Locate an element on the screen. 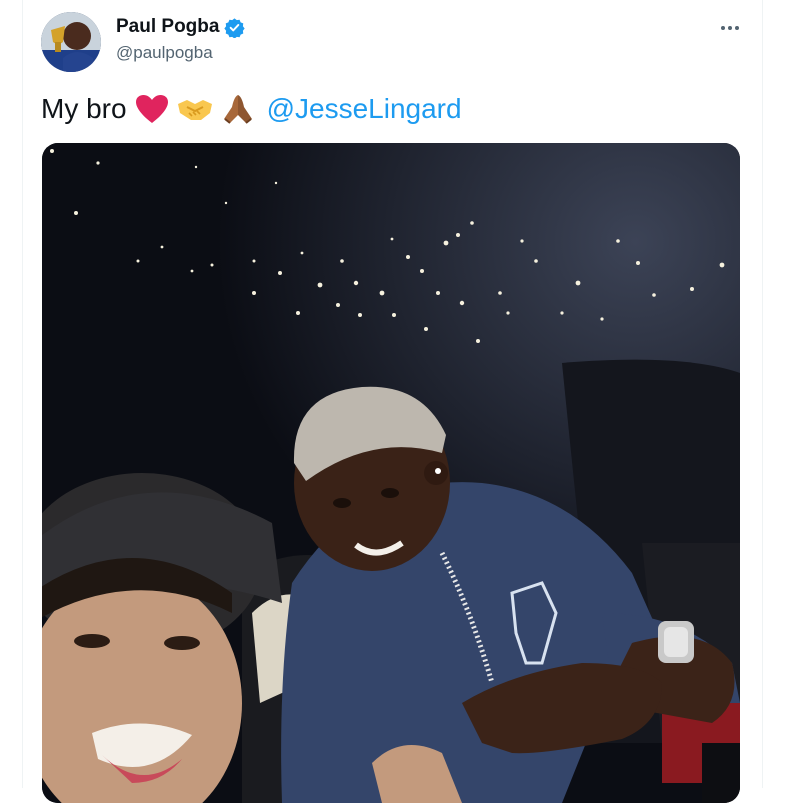 Image resolution: width=800 pixels, height=803 pixels. avatar is located at coordinates (71, 42).